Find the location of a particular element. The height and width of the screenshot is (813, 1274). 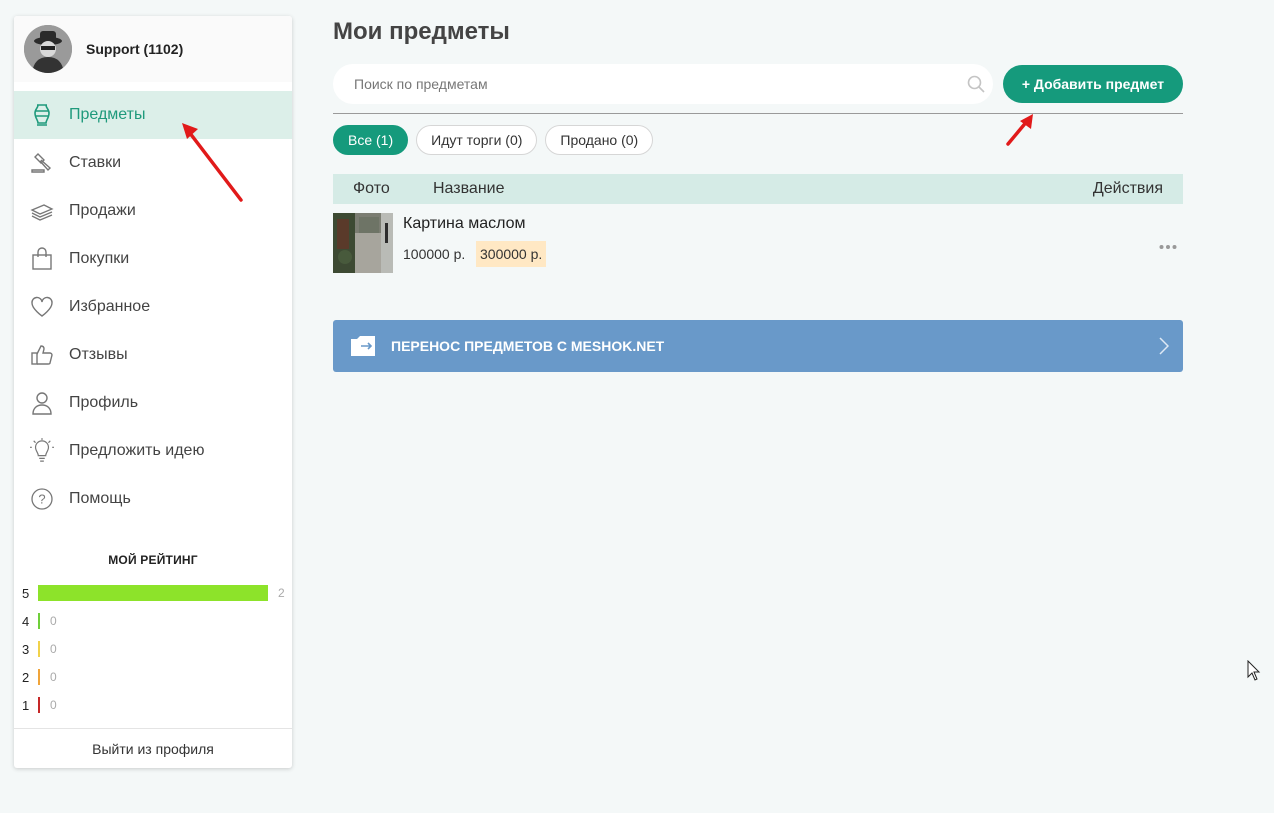

sidebar-item-bids: Ставки is located at coordinates (153, 163).